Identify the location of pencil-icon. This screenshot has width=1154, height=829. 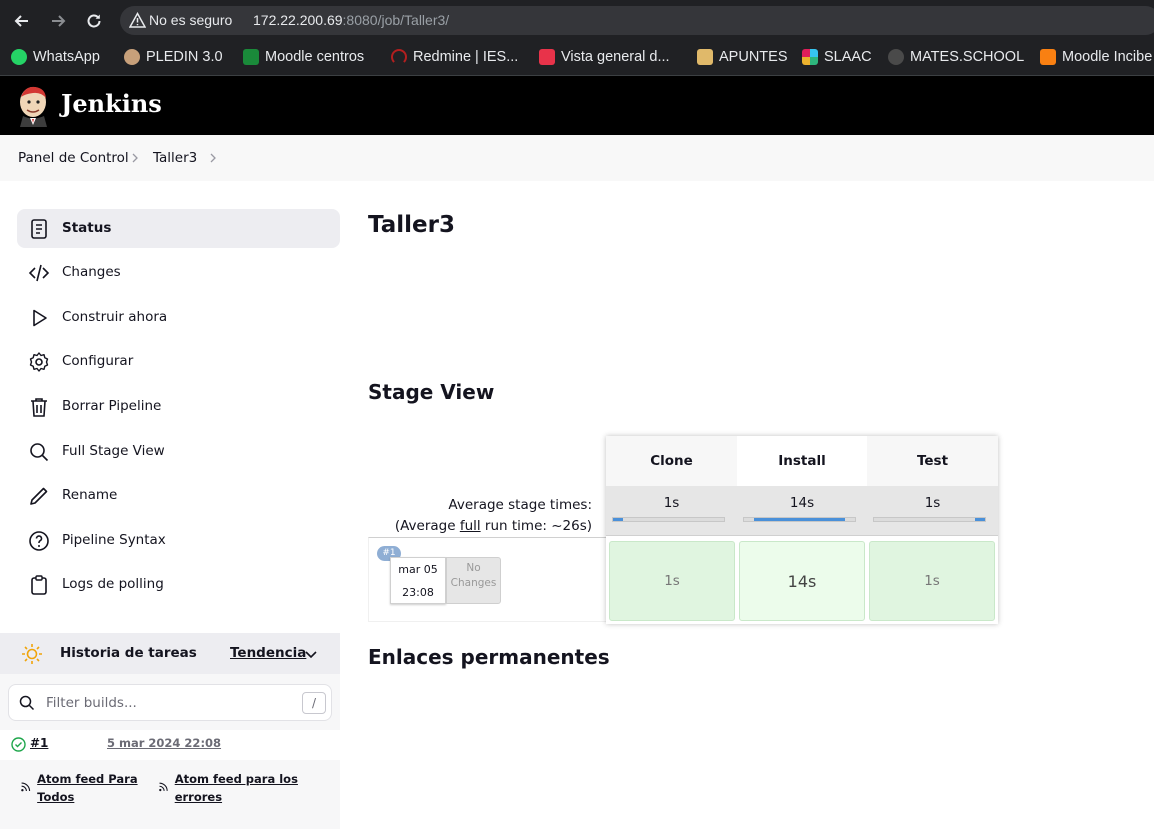
(39, 496).